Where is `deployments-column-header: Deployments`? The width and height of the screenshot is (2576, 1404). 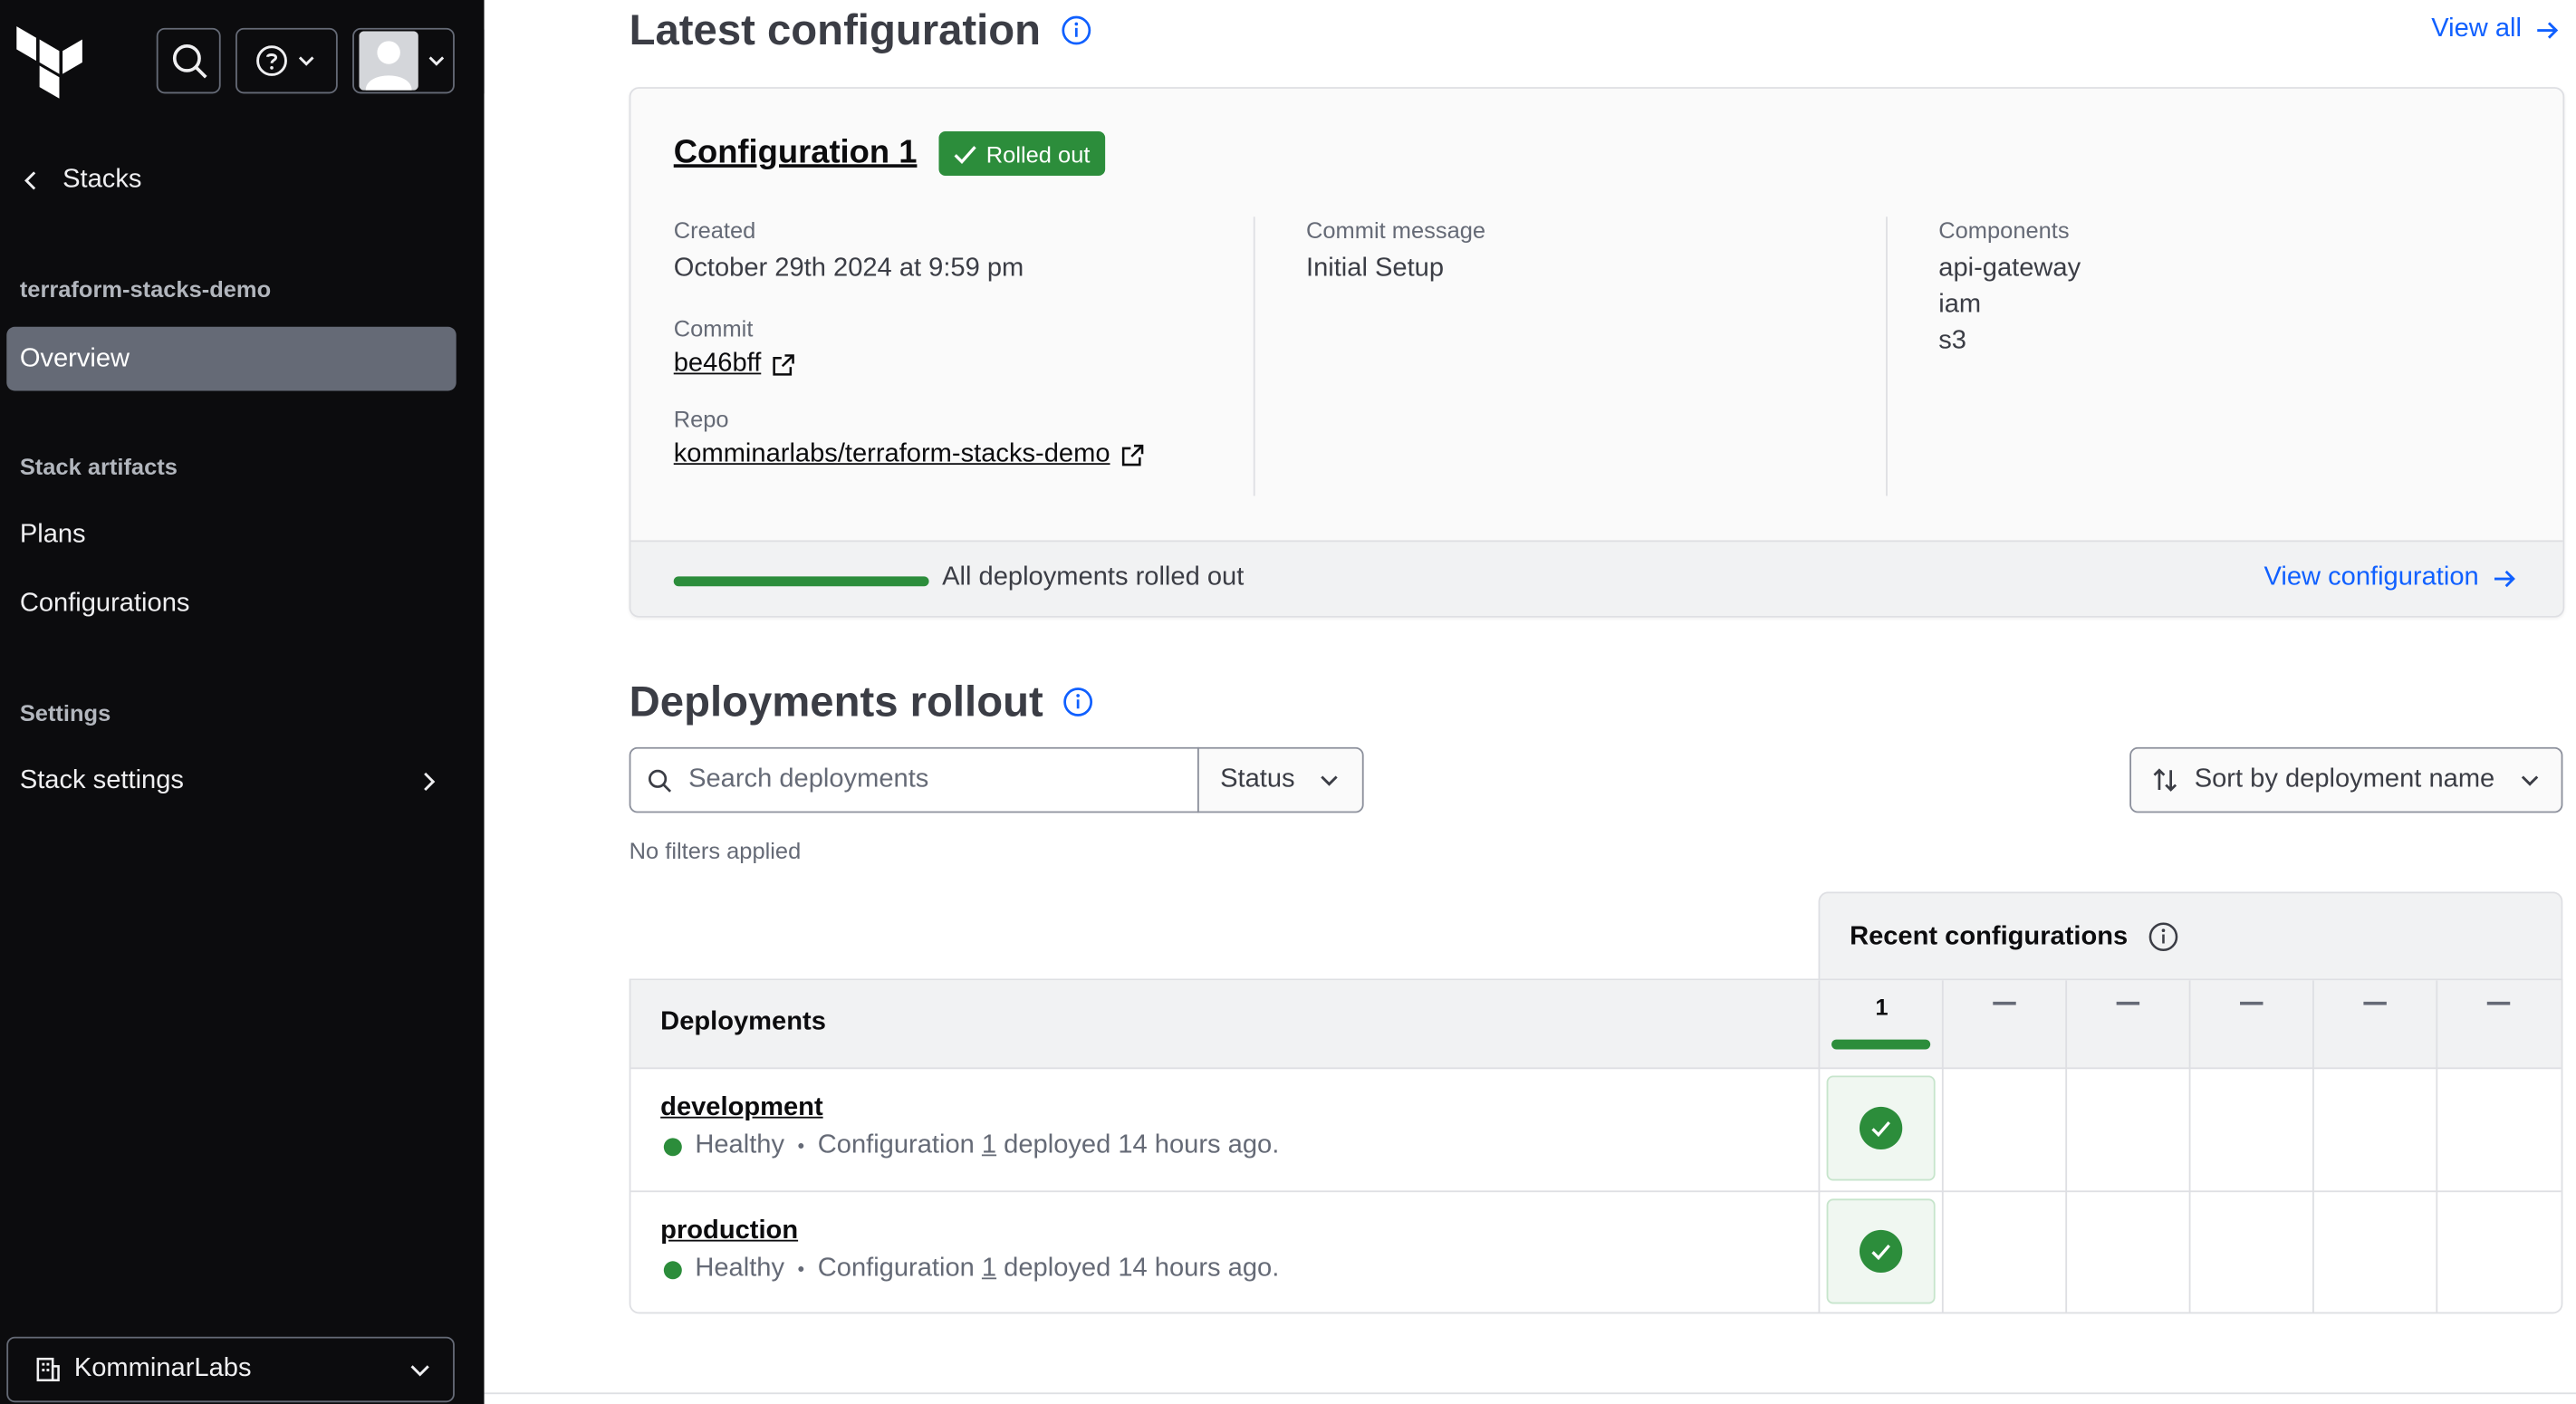 deployments-column-header: Deployments is located at coordinates (743, 1022).